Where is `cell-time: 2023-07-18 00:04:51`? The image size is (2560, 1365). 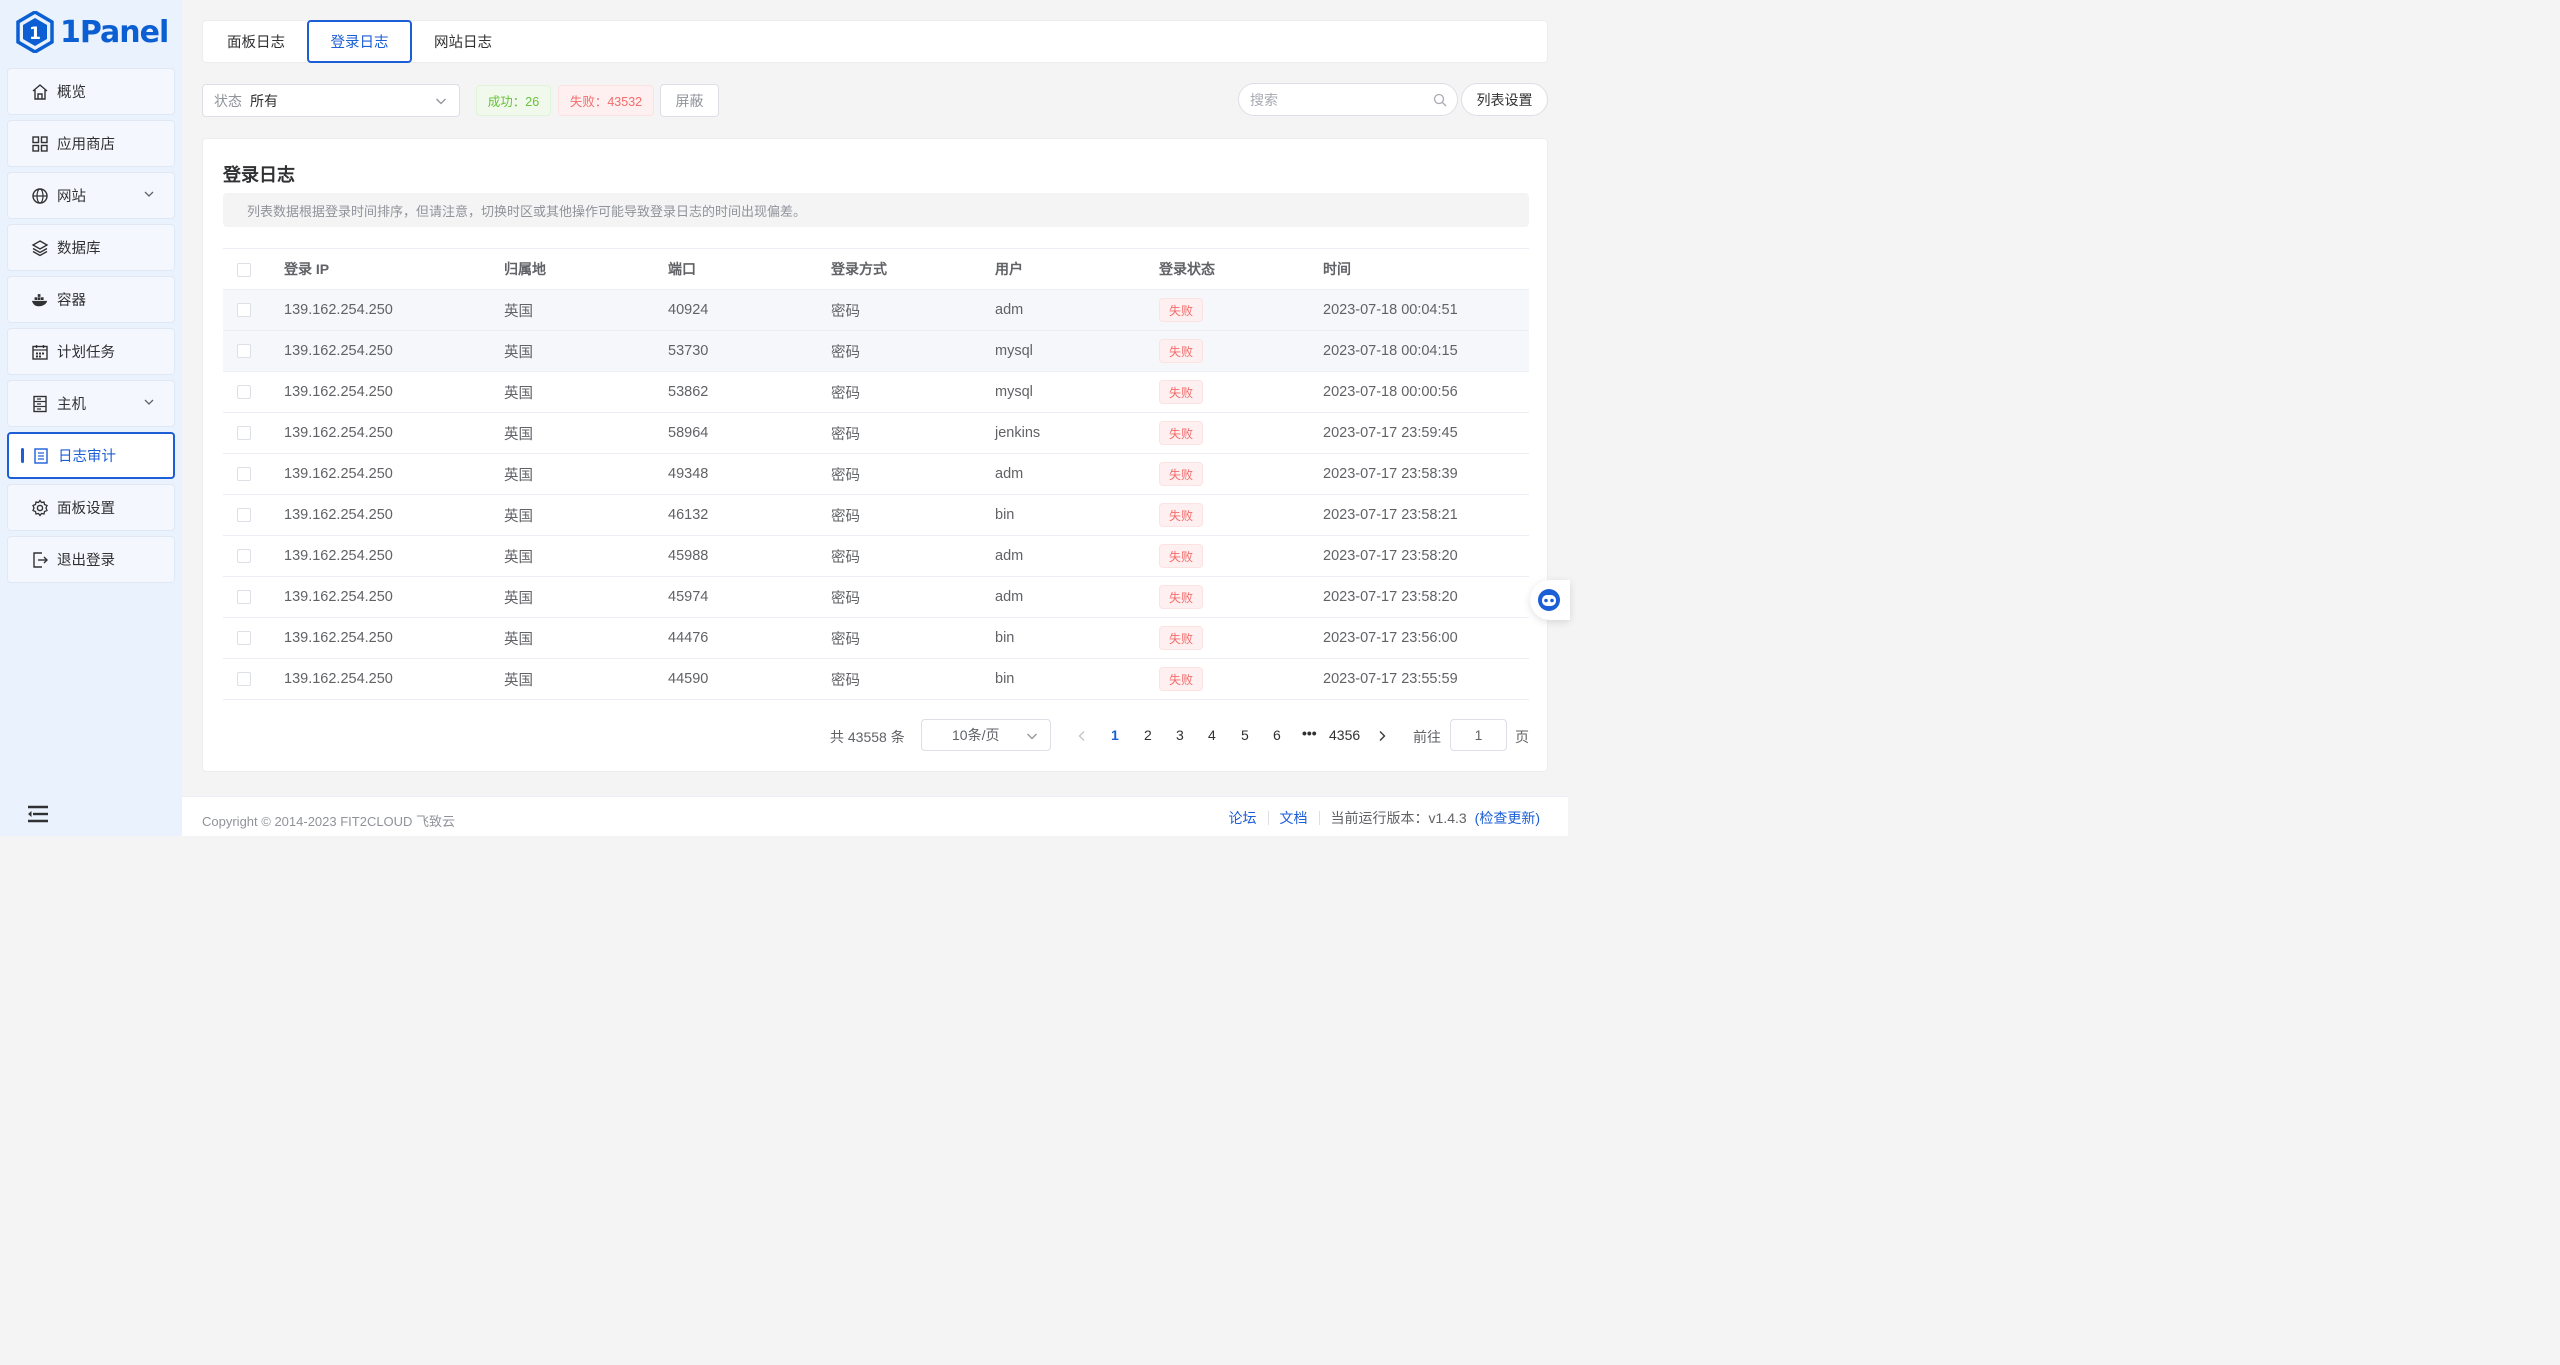
cell-time: 2023-07-18 00:04:51 is located at coordinates (1426, 310).